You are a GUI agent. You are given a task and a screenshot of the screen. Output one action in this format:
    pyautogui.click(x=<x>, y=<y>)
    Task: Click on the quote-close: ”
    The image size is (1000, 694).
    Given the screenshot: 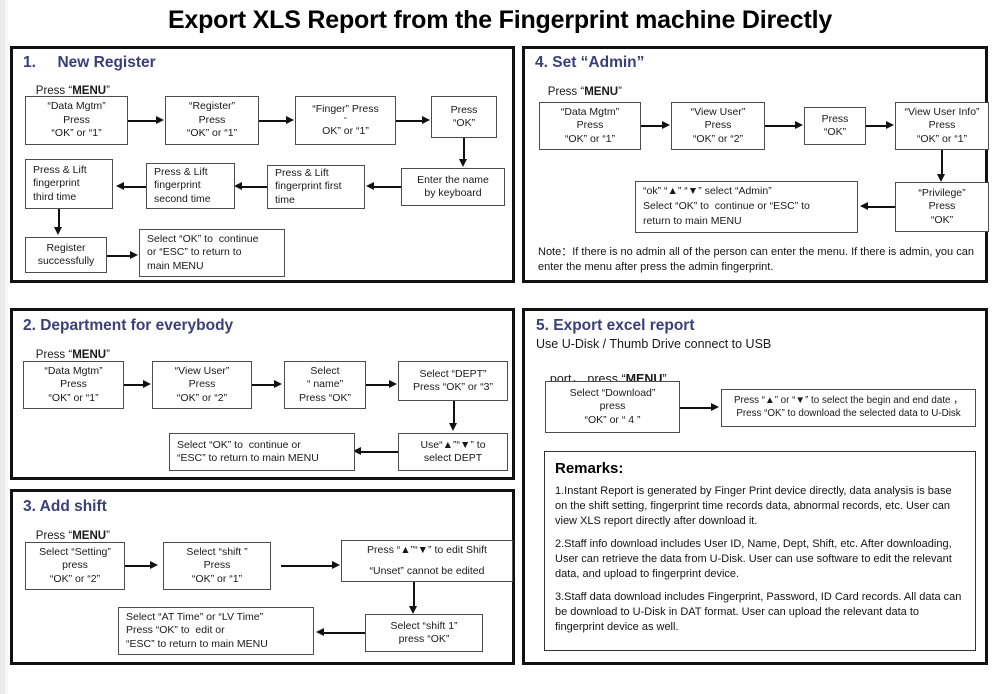 What is the action you would take?
    pyautogui.click(x=108, y=536)
    